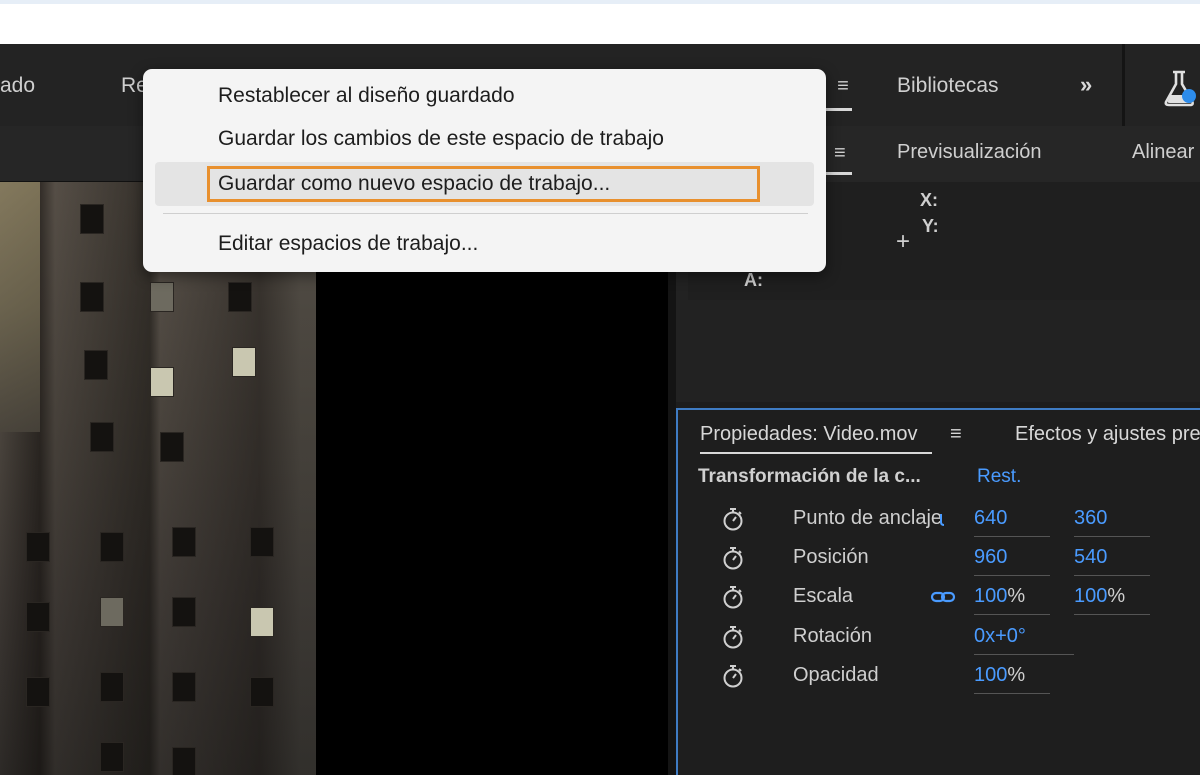 The height and width of the screenshot is (775, 1200). Describe the element at coordinates (1024, 640) in the screenshot. I see `rotation-value: 0x+0°` at that location.